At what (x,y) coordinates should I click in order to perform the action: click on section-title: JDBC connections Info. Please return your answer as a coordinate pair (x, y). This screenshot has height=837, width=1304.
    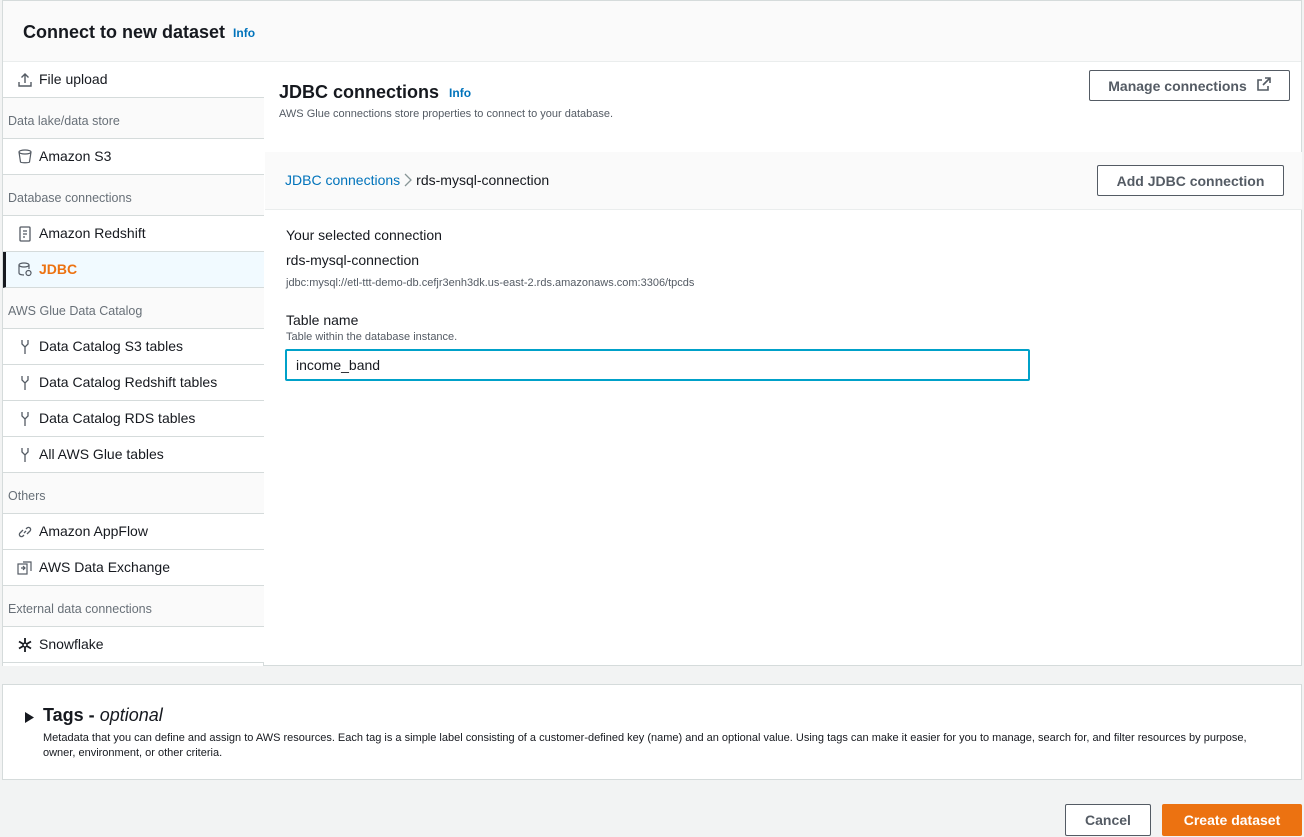
    Looking at the image, I should click on (375, 92).